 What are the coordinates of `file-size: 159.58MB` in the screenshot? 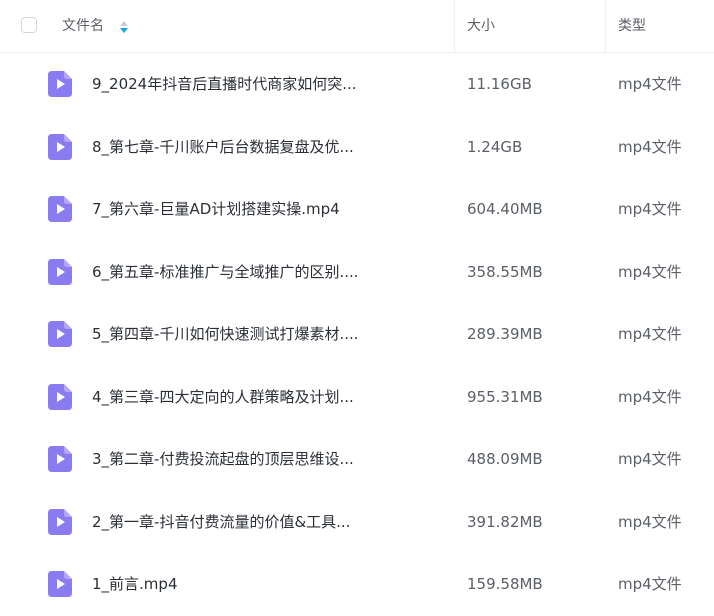 It's located at (505, 584).